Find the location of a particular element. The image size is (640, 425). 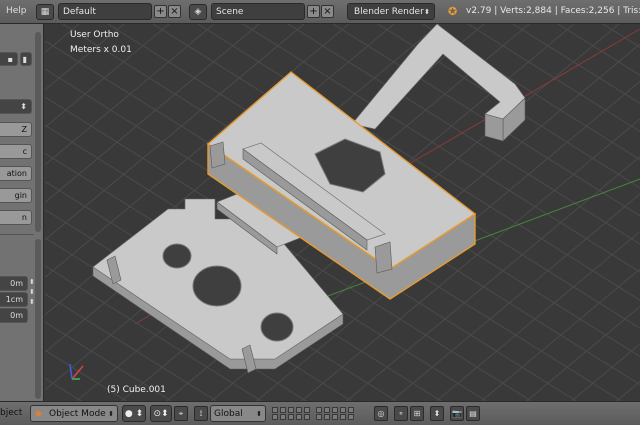

help-menu: Help is located at coordinates (16, 11).